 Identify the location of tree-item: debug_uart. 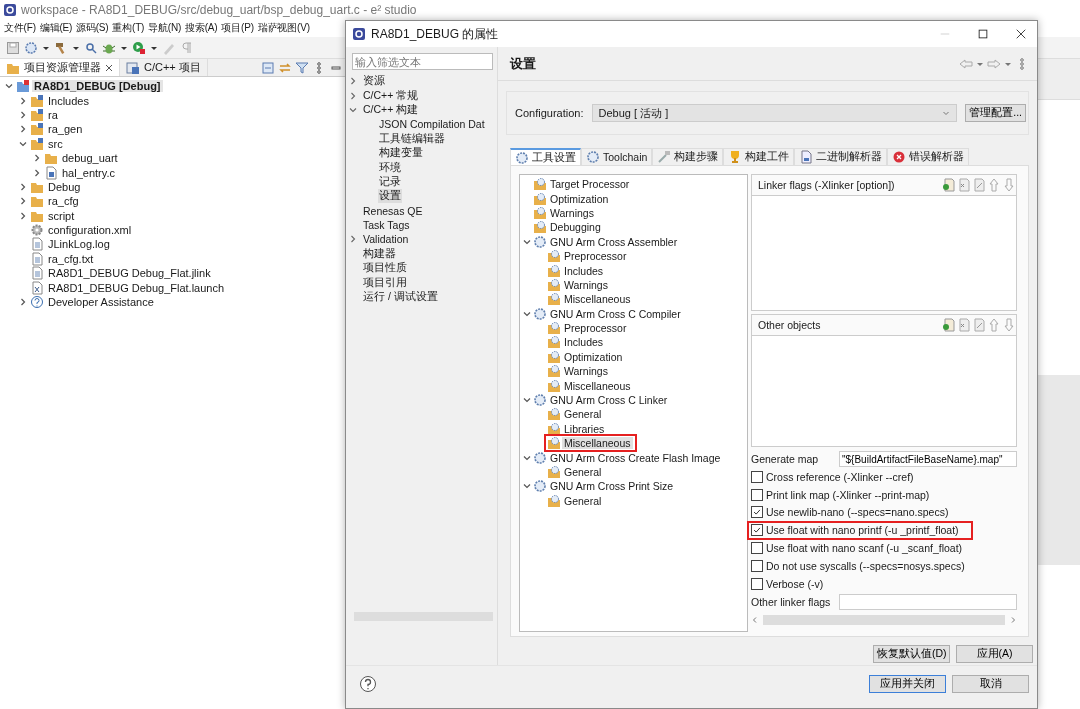
(90, 158).